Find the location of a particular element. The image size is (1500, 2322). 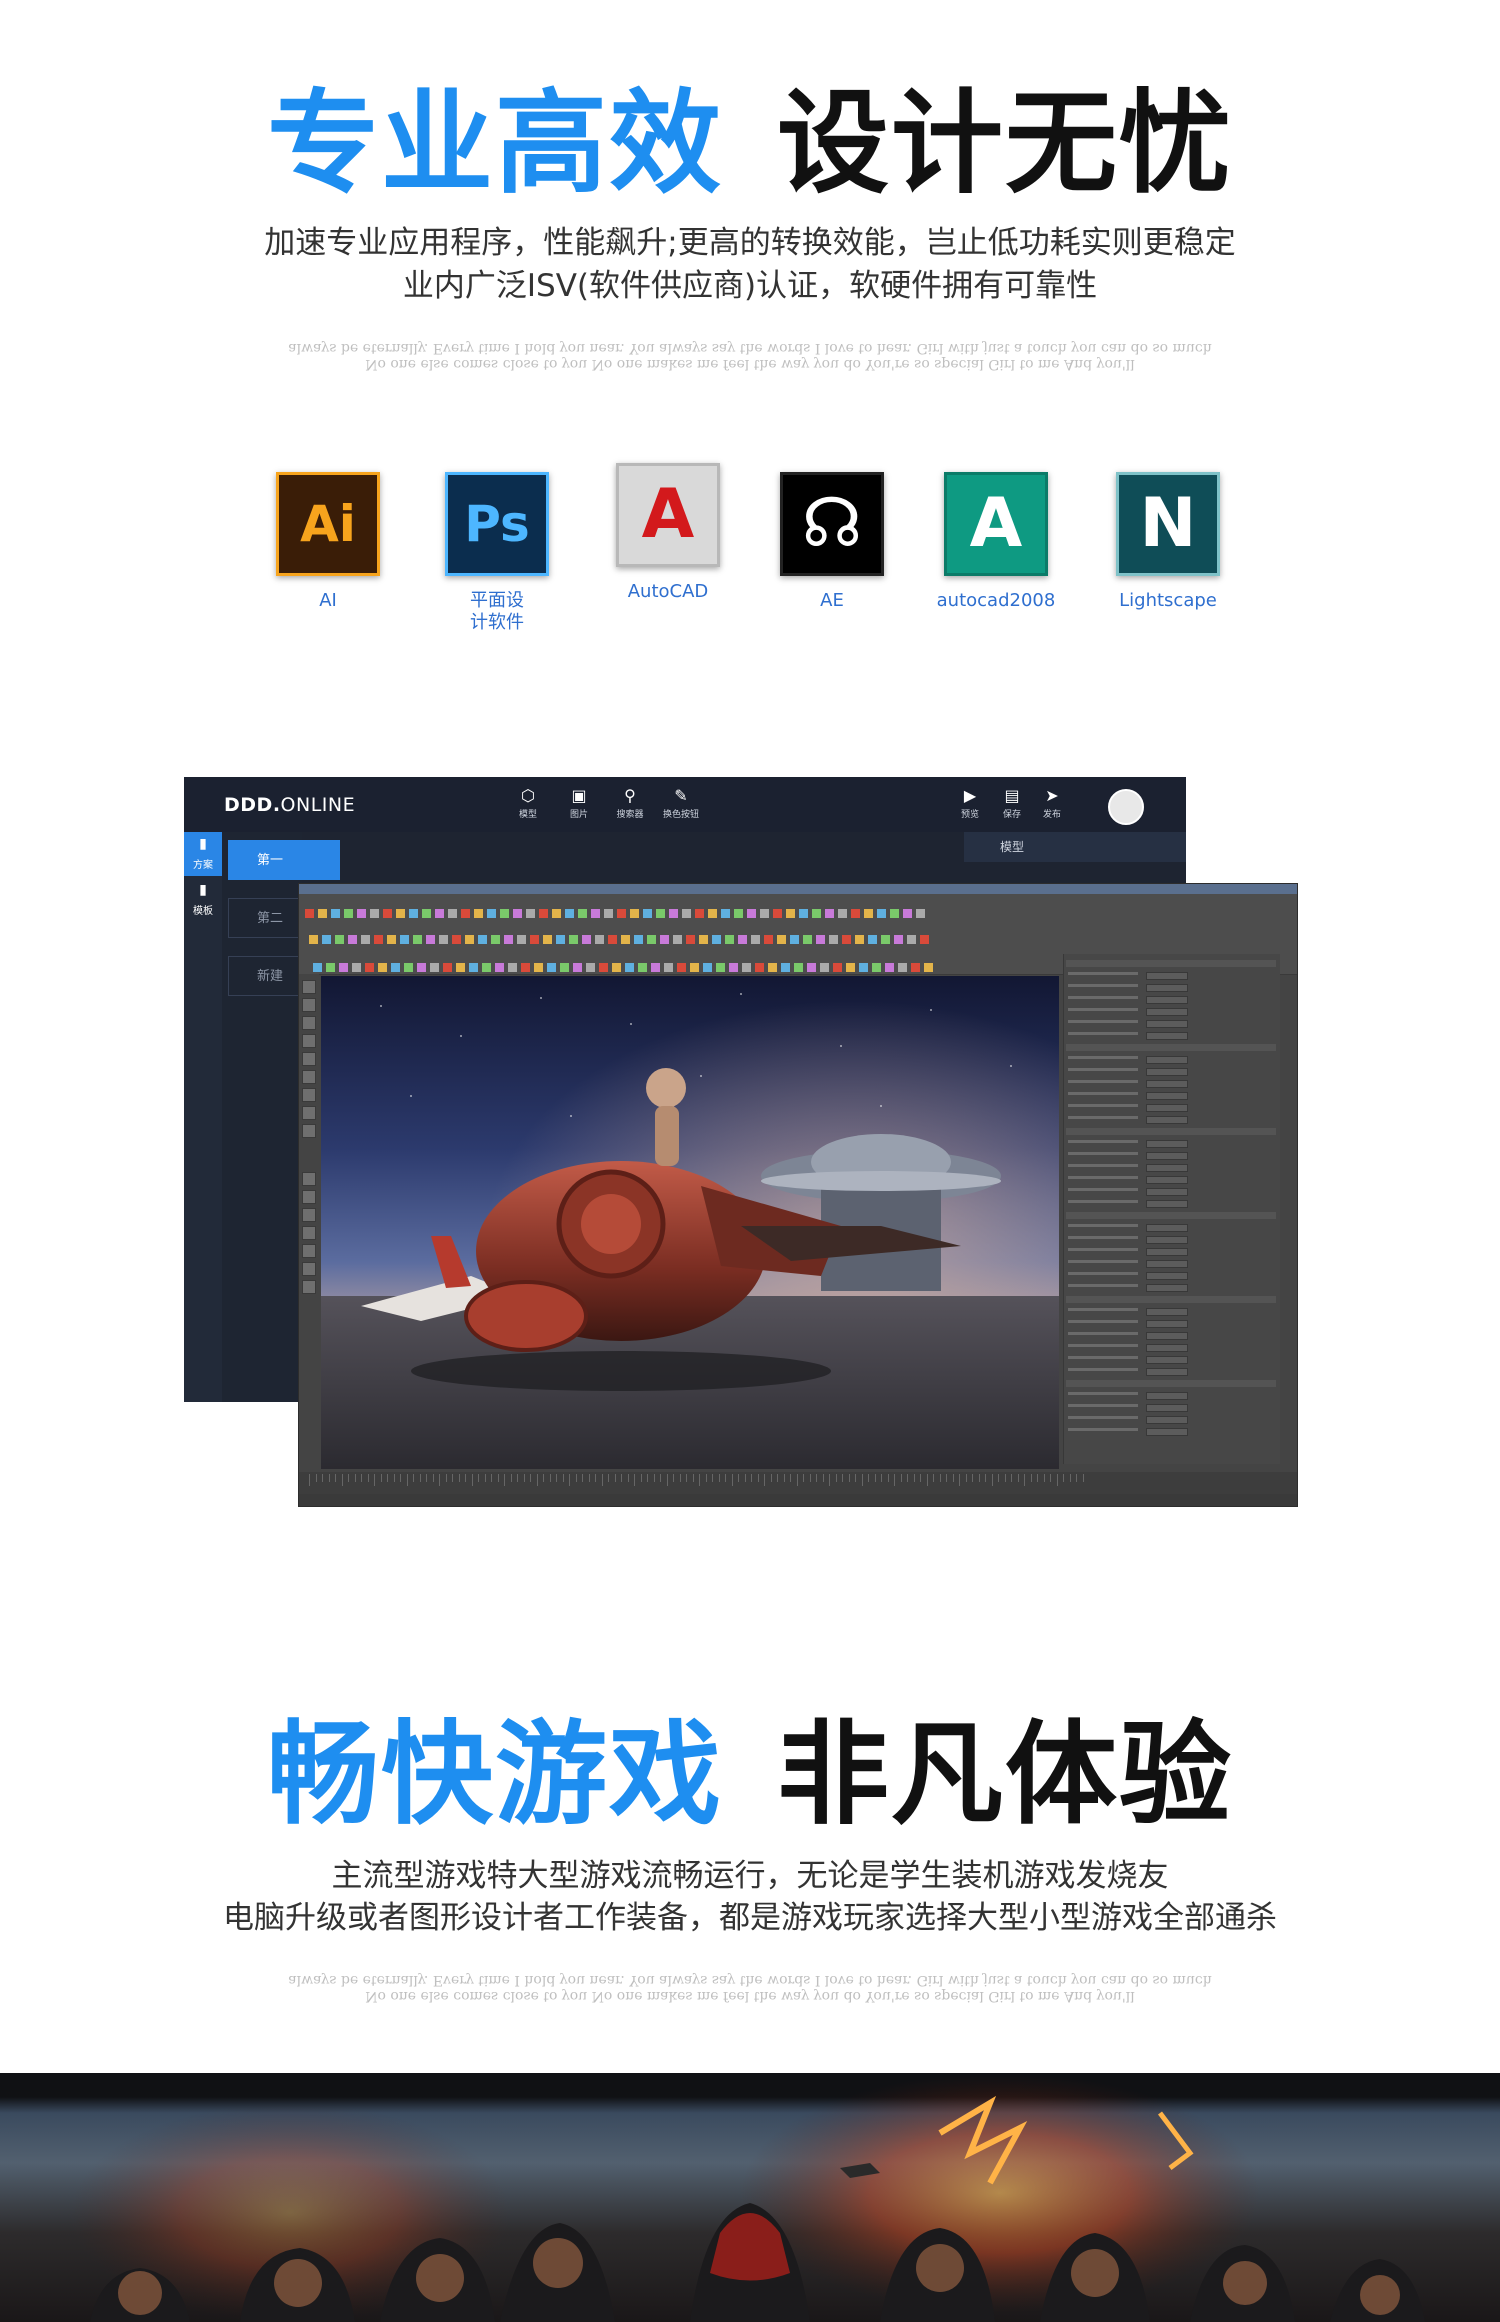

save-button: ▤ 保存 is located at coordinates (1012, 802).